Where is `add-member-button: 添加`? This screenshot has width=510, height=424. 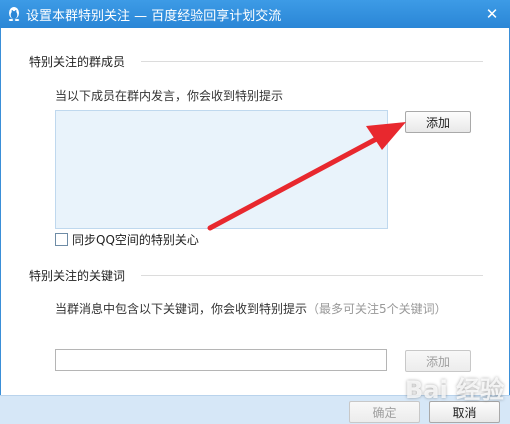 add-member-button: 添加 is located at coordinates (438, 122).